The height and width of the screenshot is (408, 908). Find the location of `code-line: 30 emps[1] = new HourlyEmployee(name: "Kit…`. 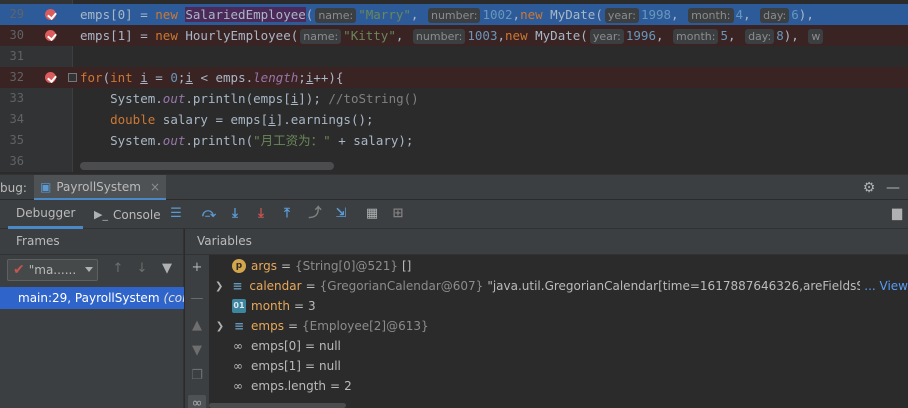

code-line: 30 emps[1] = new HourlyEmployee(name: "Kit… is located at coordinates (454, 35).